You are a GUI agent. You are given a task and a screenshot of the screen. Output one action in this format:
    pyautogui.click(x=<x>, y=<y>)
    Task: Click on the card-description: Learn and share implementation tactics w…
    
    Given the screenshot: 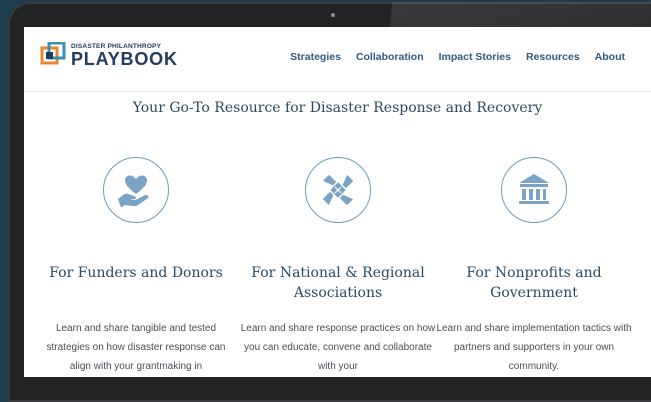 What is the action you would take?
    pyautogui.click(x=534, y=347)
    